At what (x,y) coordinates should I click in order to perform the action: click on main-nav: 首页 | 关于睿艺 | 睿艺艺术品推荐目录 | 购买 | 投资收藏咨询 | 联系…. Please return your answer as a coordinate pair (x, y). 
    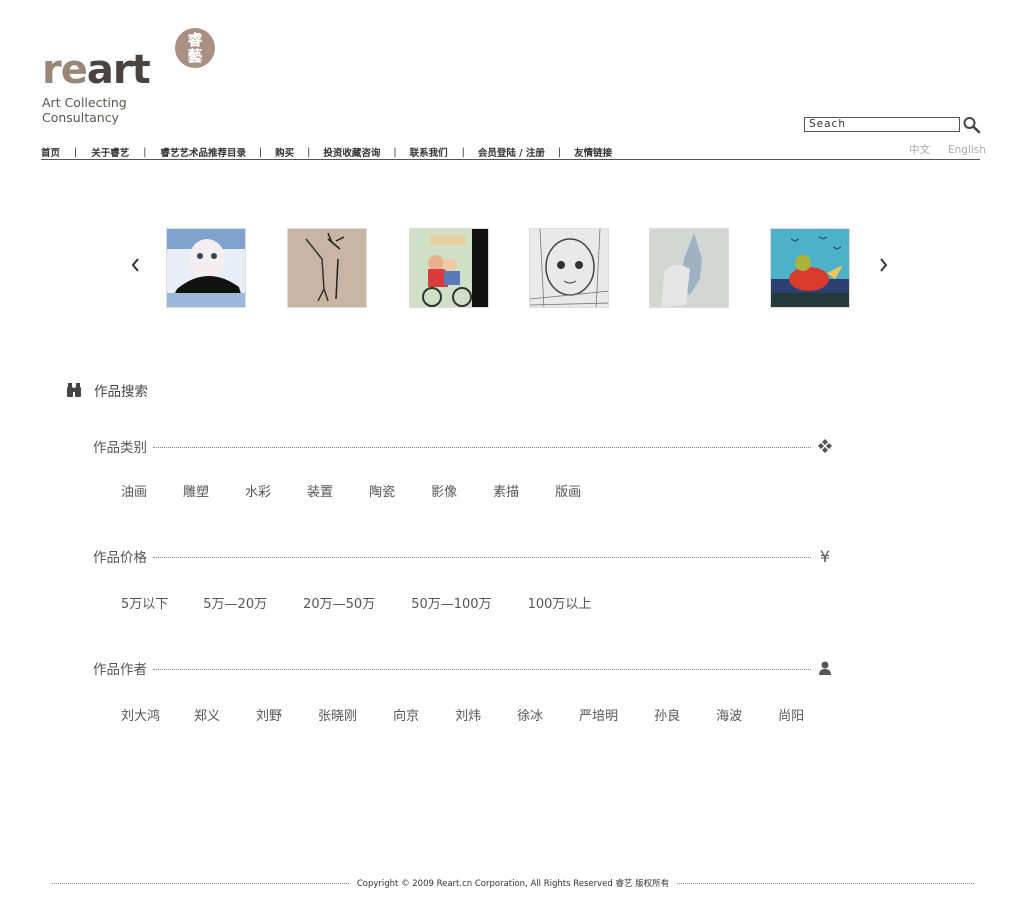
    Looking at the image, I should click on (326, 152).